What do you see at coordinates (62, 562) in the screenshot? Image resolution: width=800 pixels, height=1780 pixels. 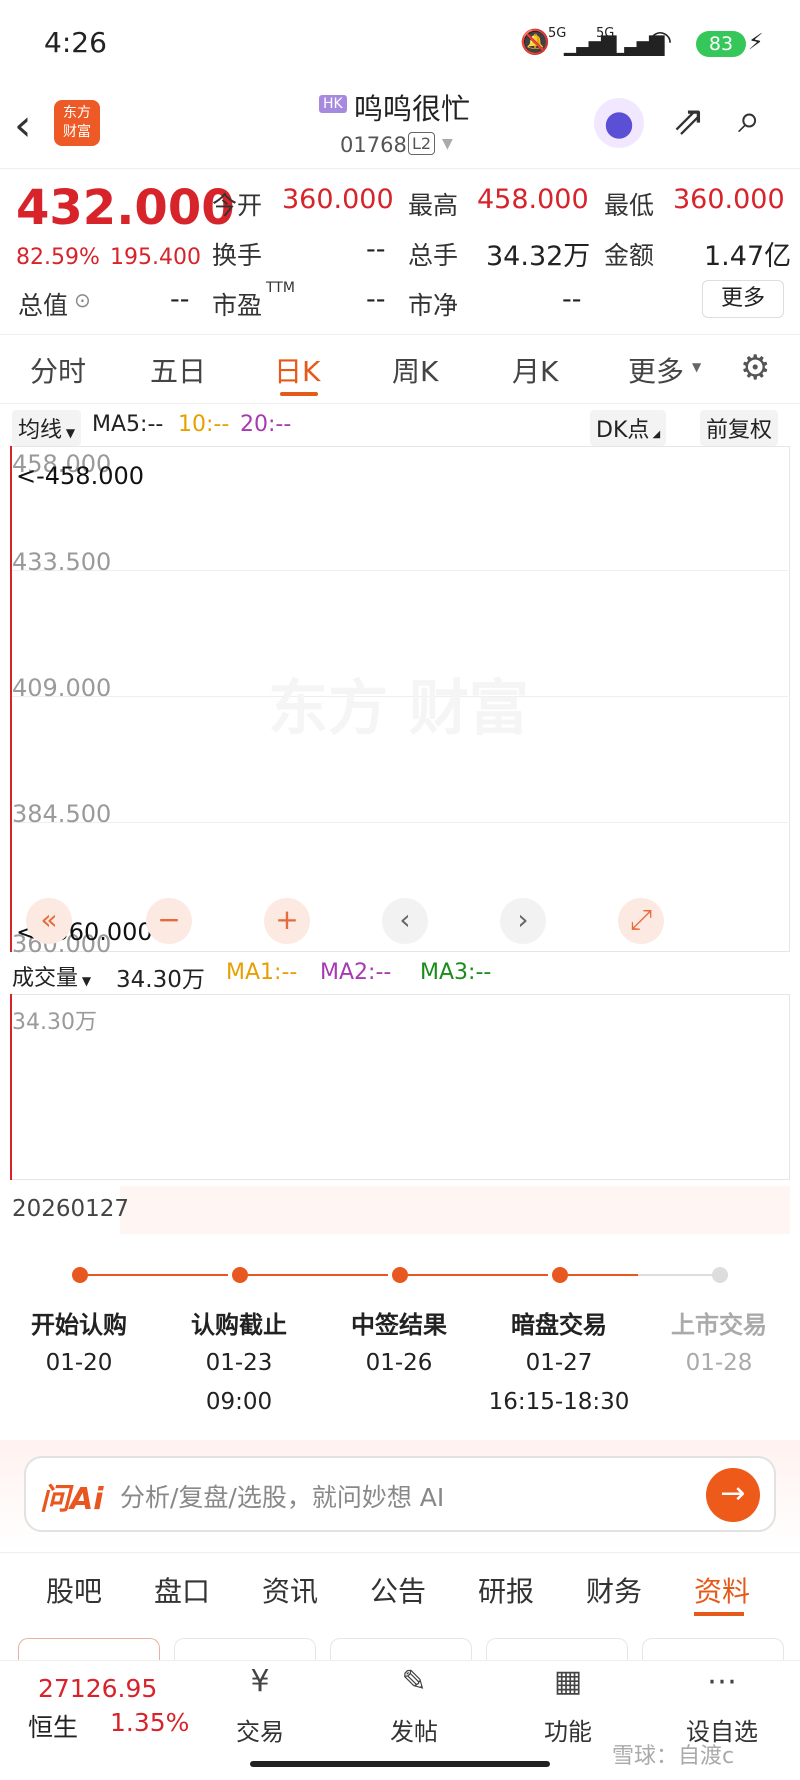 I see `y-axis-label: 433.500` at bounding box center [62, 562].